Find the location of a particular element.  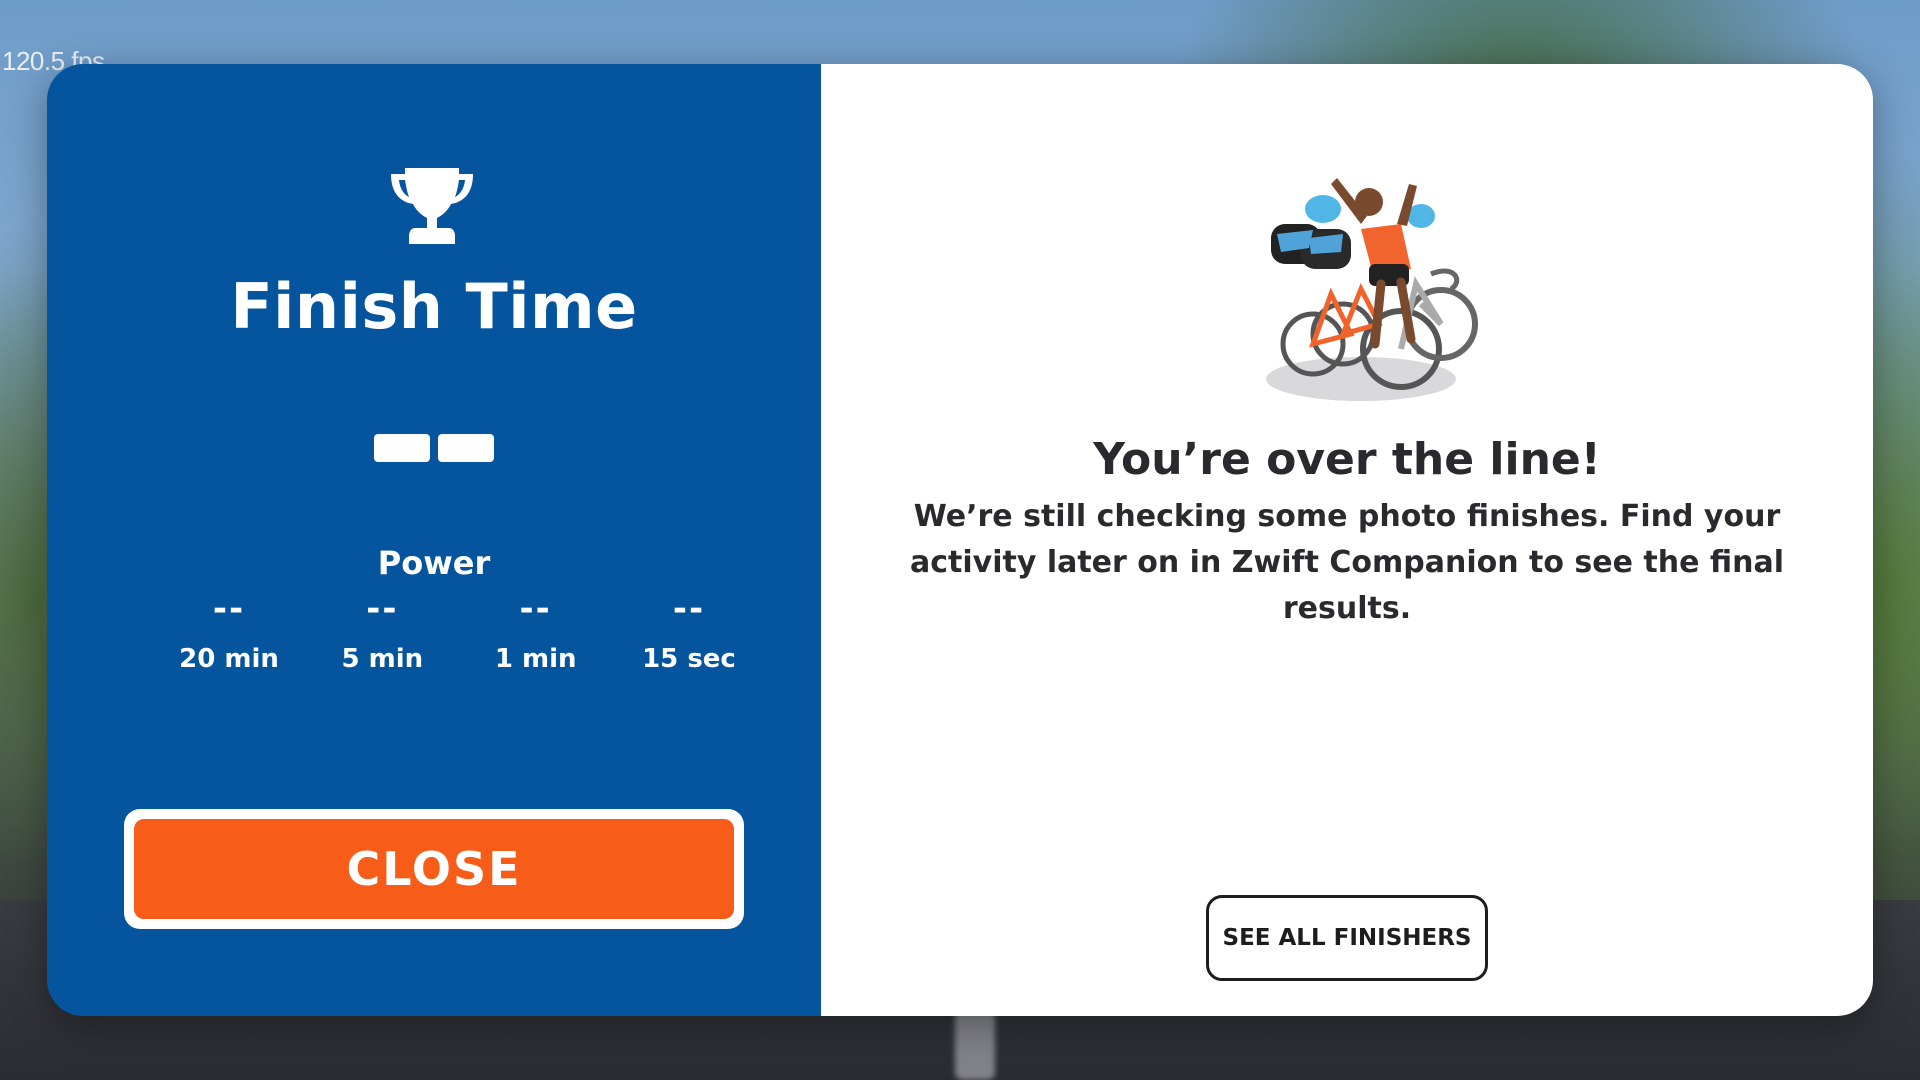

power-label: Power is located at coordinates (434, 563).